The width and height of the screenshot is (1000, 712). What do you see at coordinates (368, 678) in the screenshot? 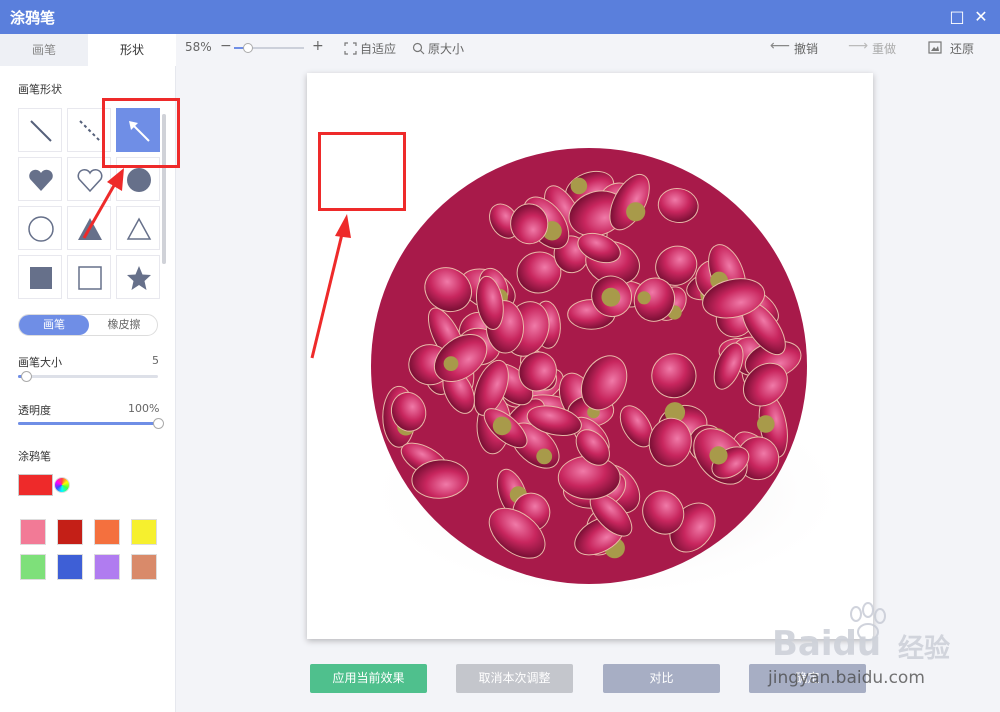
I see `apply-button: 应用当前效果` at bounding box center [368, 678].